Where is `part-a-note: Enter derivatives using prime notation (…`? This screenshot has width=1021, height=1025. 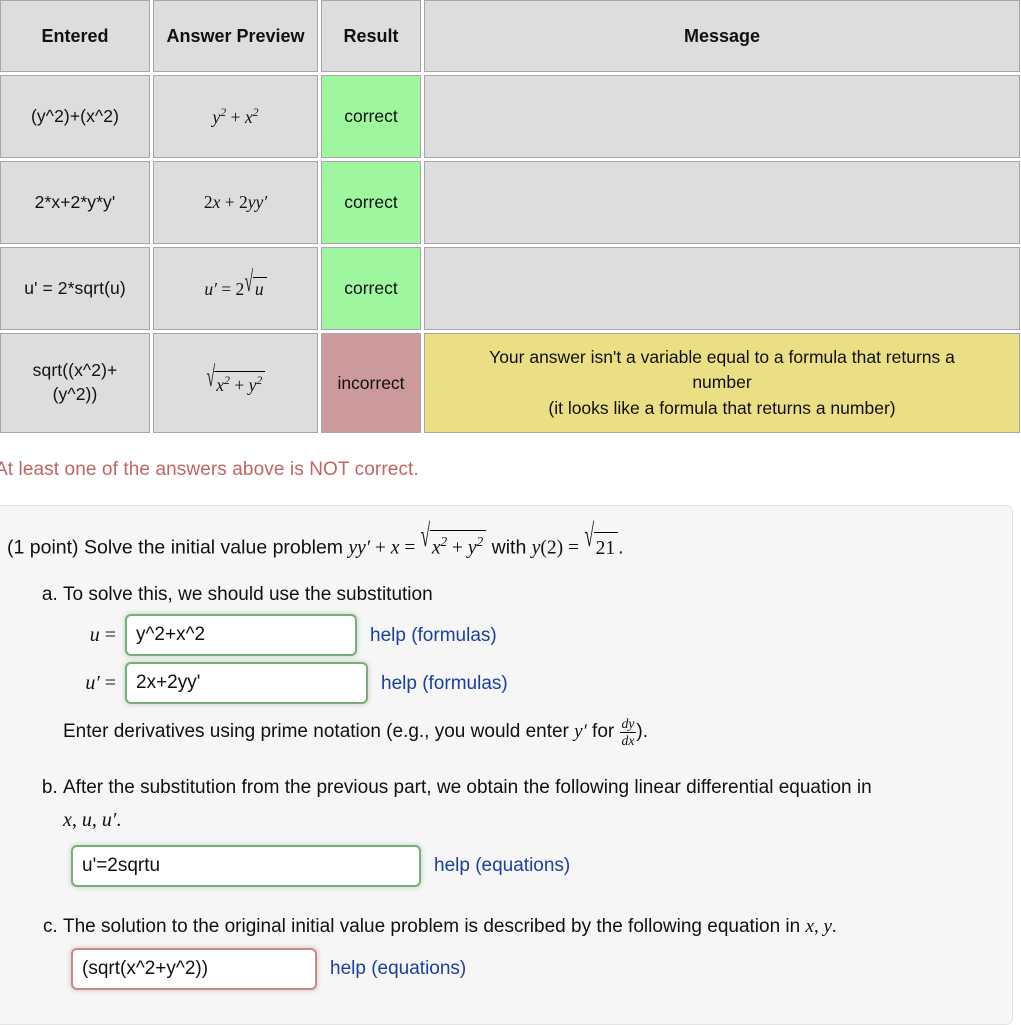
part-a-note: Enter derivatives using prime notation (… is located at coordinates (356, 732).